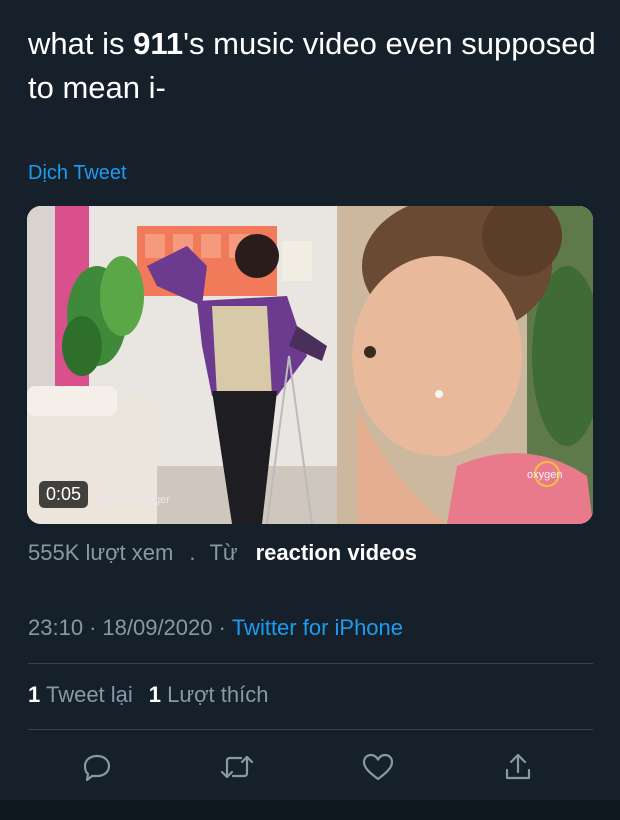 This screenshot has height=820, width=620. What do you see at coordinates (544, 475) in the screenshot?
I see `channel-logo-text: oxygen` at bounding box center [544, 475].